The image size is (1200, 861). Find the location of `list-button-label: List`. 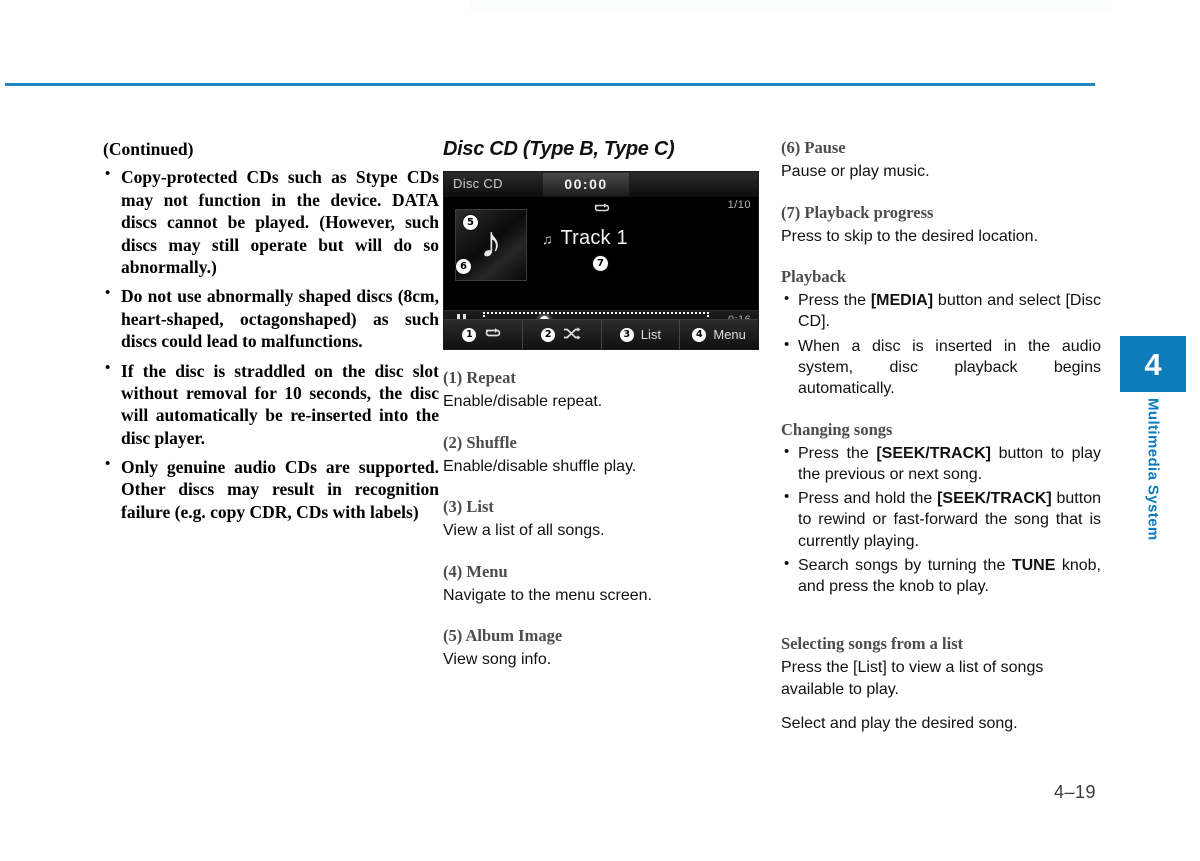

list-button-label: List is located at coordinates (650, 334).